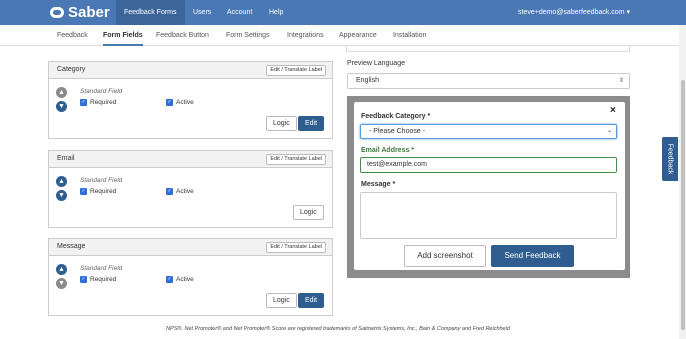 The width and height of the screenshot is (686, 339). Describe the element at coordinates (683, 205) in the screenshot. I see `scrollbar-thumb` at that location.